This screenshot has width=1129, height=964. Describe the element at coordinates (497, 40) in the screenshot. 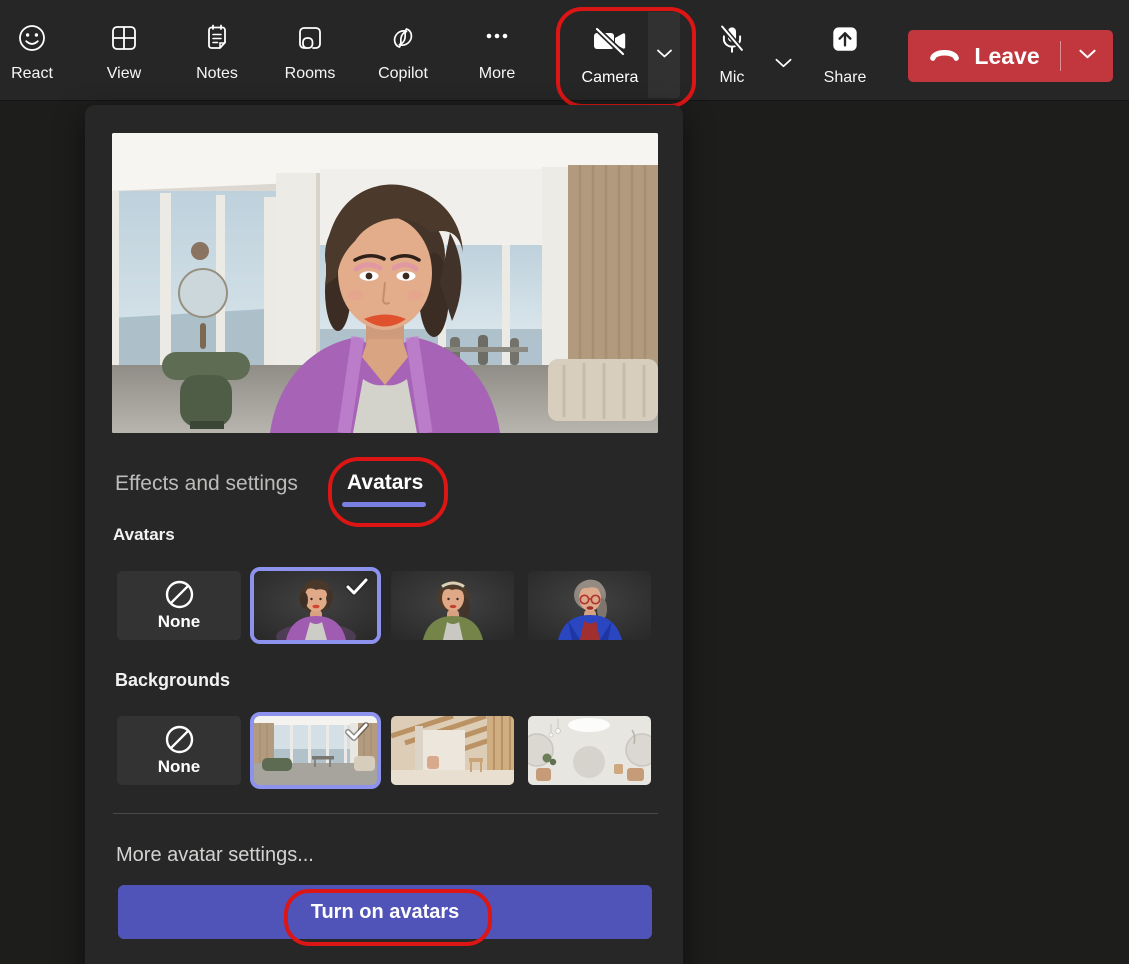

I see `ellipsis-icon` at that location.